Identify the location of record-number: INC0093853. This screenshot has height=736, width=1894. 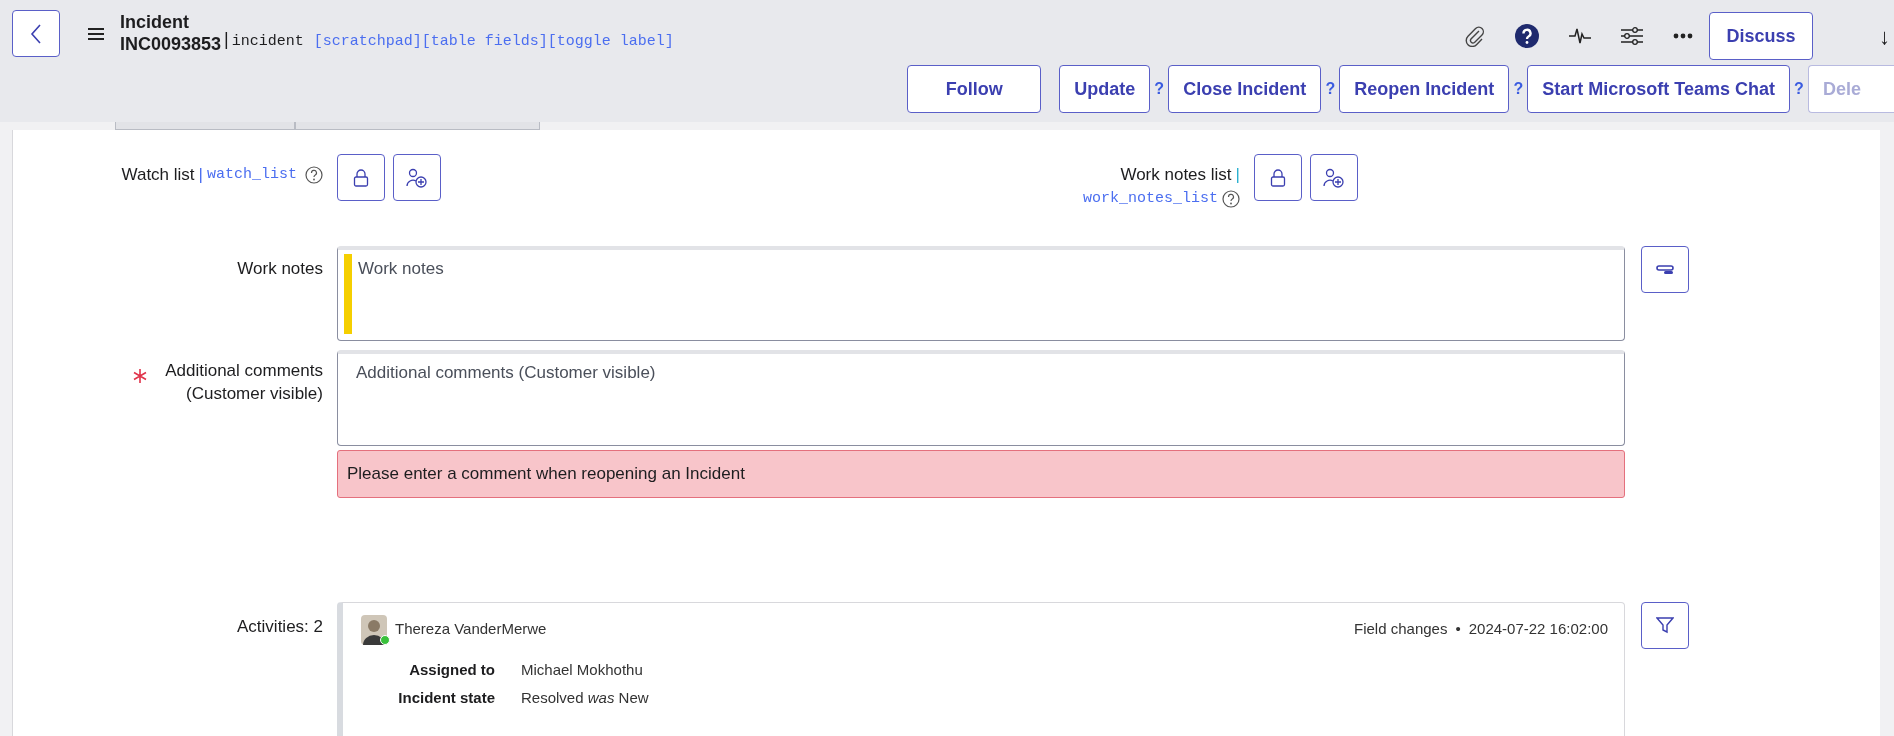
(171, 44).